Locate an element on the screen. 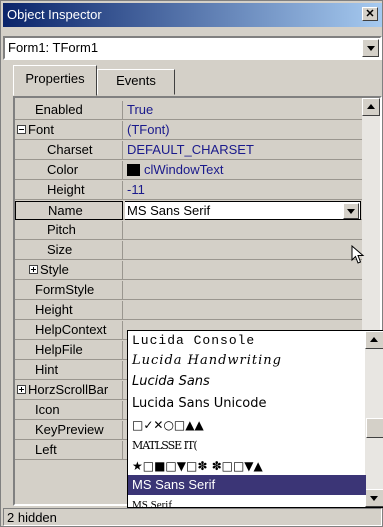 The height and width of the screenshot is (527, 383). object-selector-value: Form1: TForm1 is located at coordinates (53, 47).